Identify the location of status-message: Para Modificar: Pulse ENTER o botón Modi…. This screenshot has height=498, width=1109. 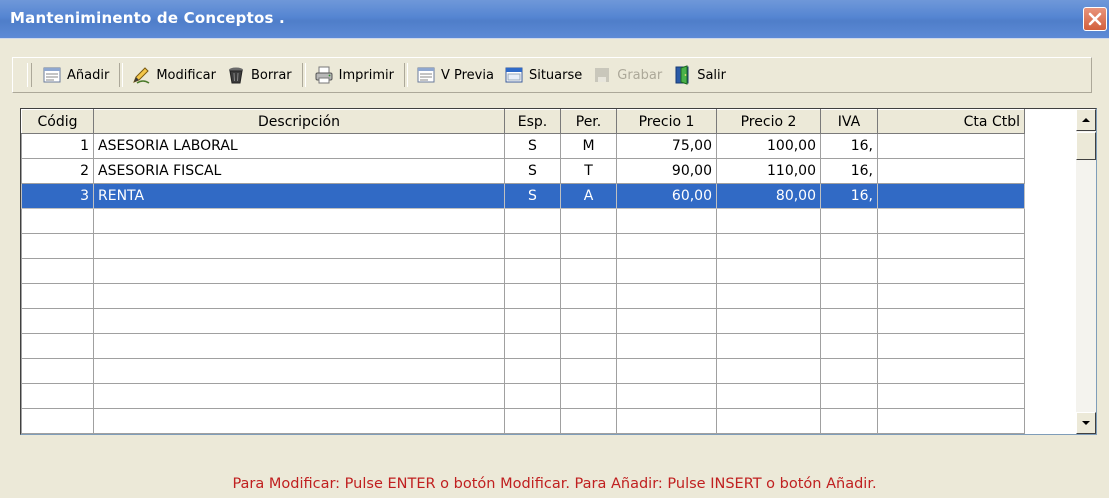
(554, 484).